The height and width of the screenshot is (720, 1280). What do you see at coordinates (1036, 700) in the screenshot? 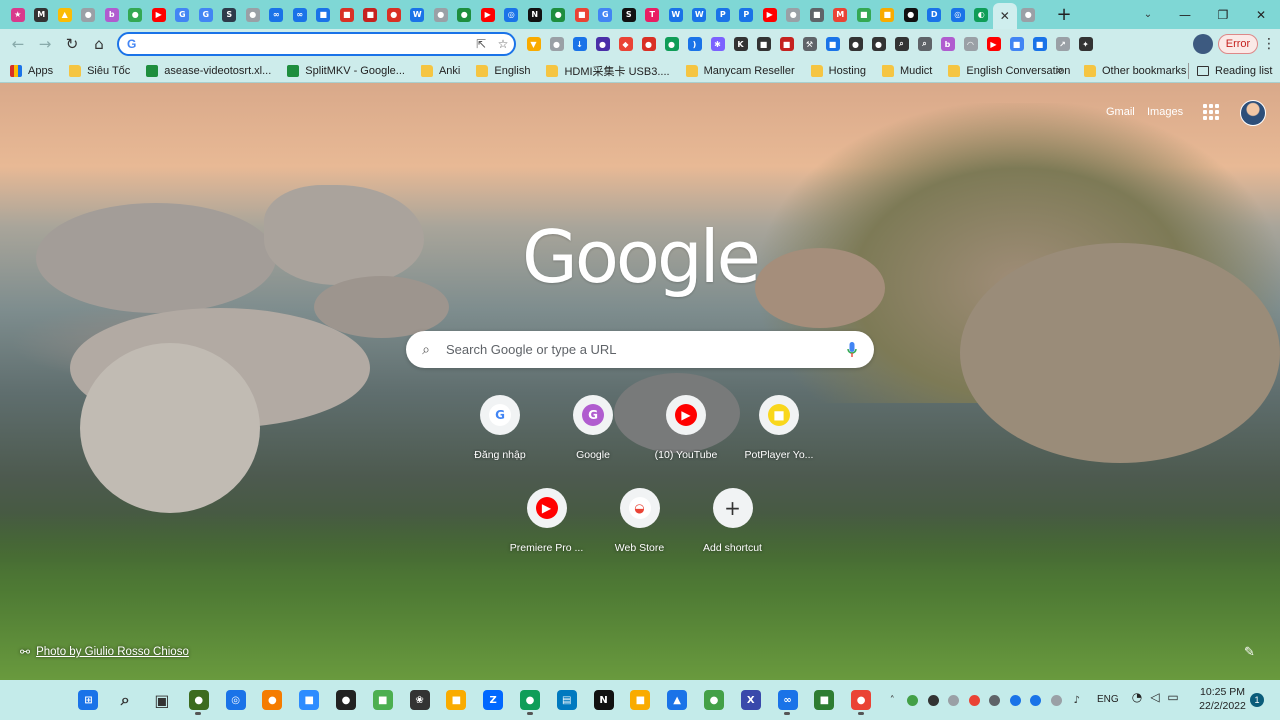
I see `bluetooth-icon` at bounding box center [1036, 700].